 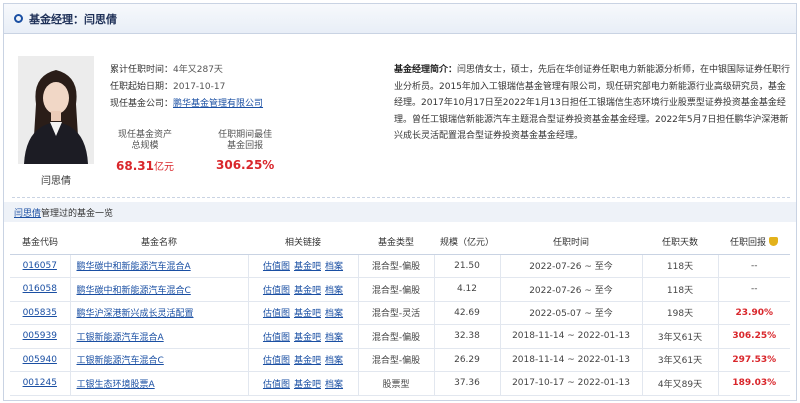 I want to click on manager-name: 闫思倩, so click(x=56, y=181).